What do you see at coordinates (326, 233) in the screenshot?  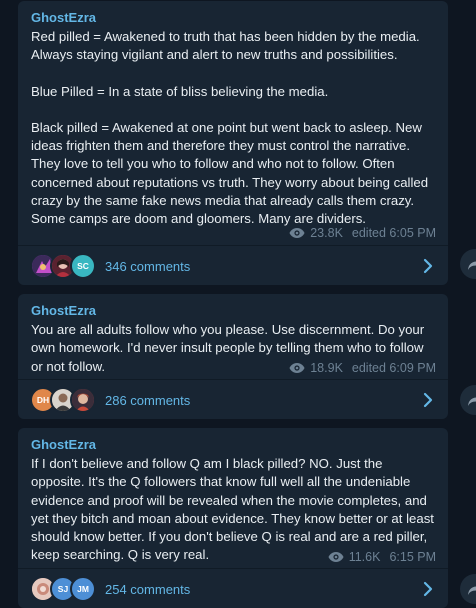 I see `view-count: 23.8K` at bounding box center [326, 233].